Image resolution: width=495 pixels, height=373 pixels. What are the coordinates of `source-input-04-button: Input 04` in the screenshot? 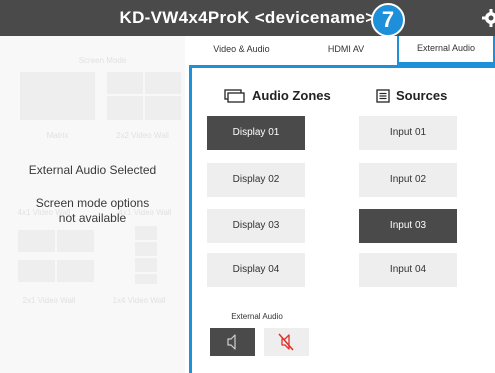 It's located at (408, 270).